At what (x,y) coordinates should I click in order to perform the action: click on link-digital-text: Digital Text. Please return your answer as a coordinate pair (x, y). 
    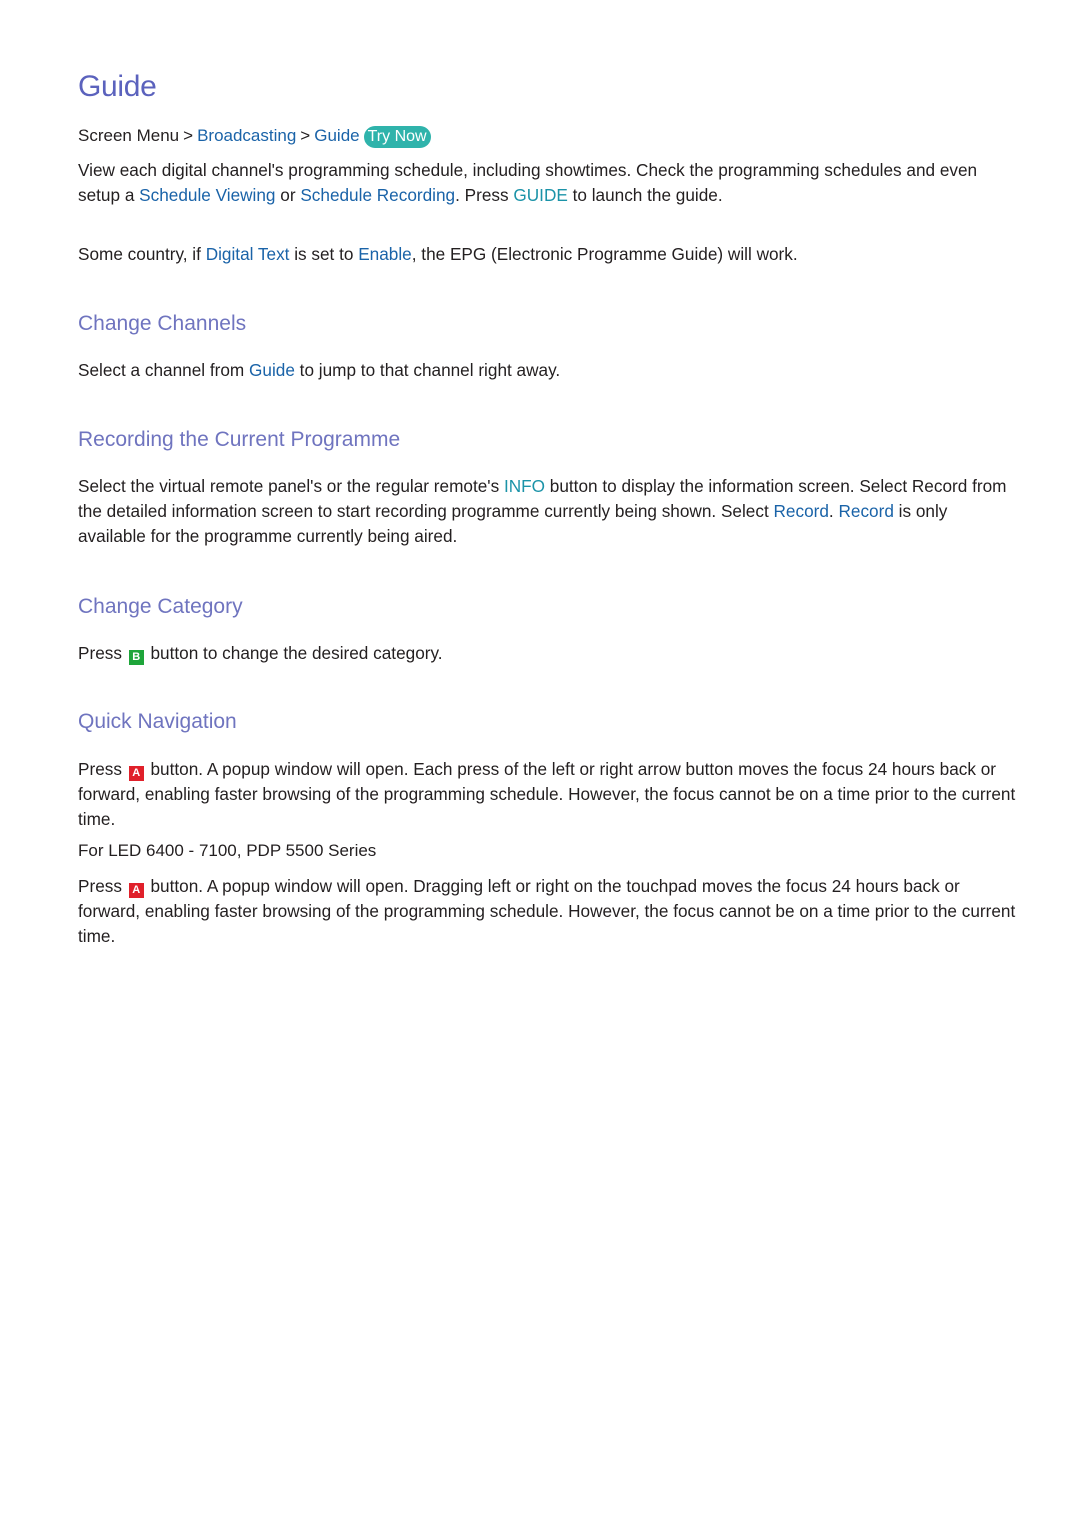
    Looking at the image, I should click on (248, 254).